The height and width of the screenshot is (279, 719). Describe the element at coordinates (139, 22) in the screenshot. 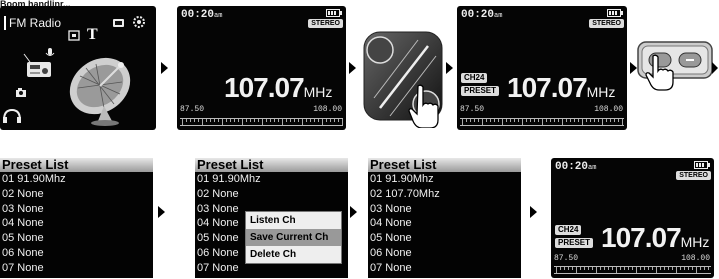

I see `settings-icon` at that location.